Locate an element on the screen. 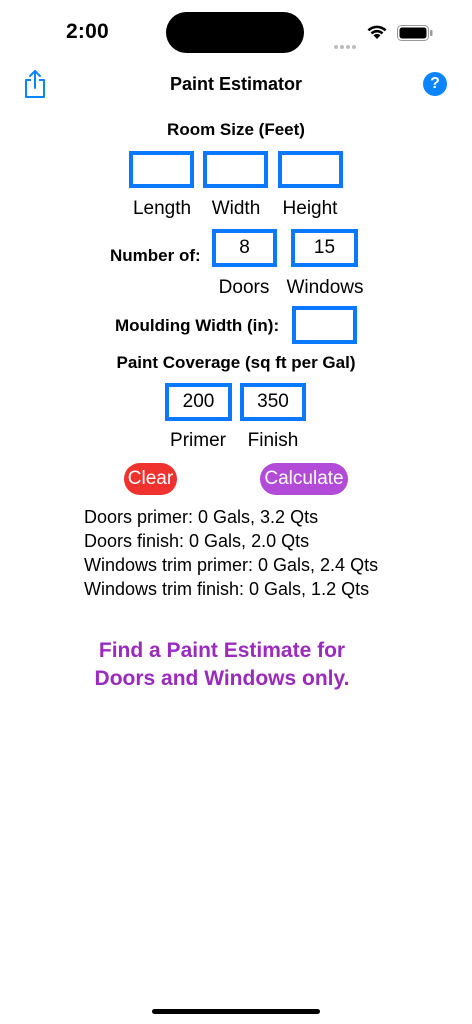  result-doors-primer: Doors primer: 0 Gals, 3.2 Qts is located at coordinates (201, 517).